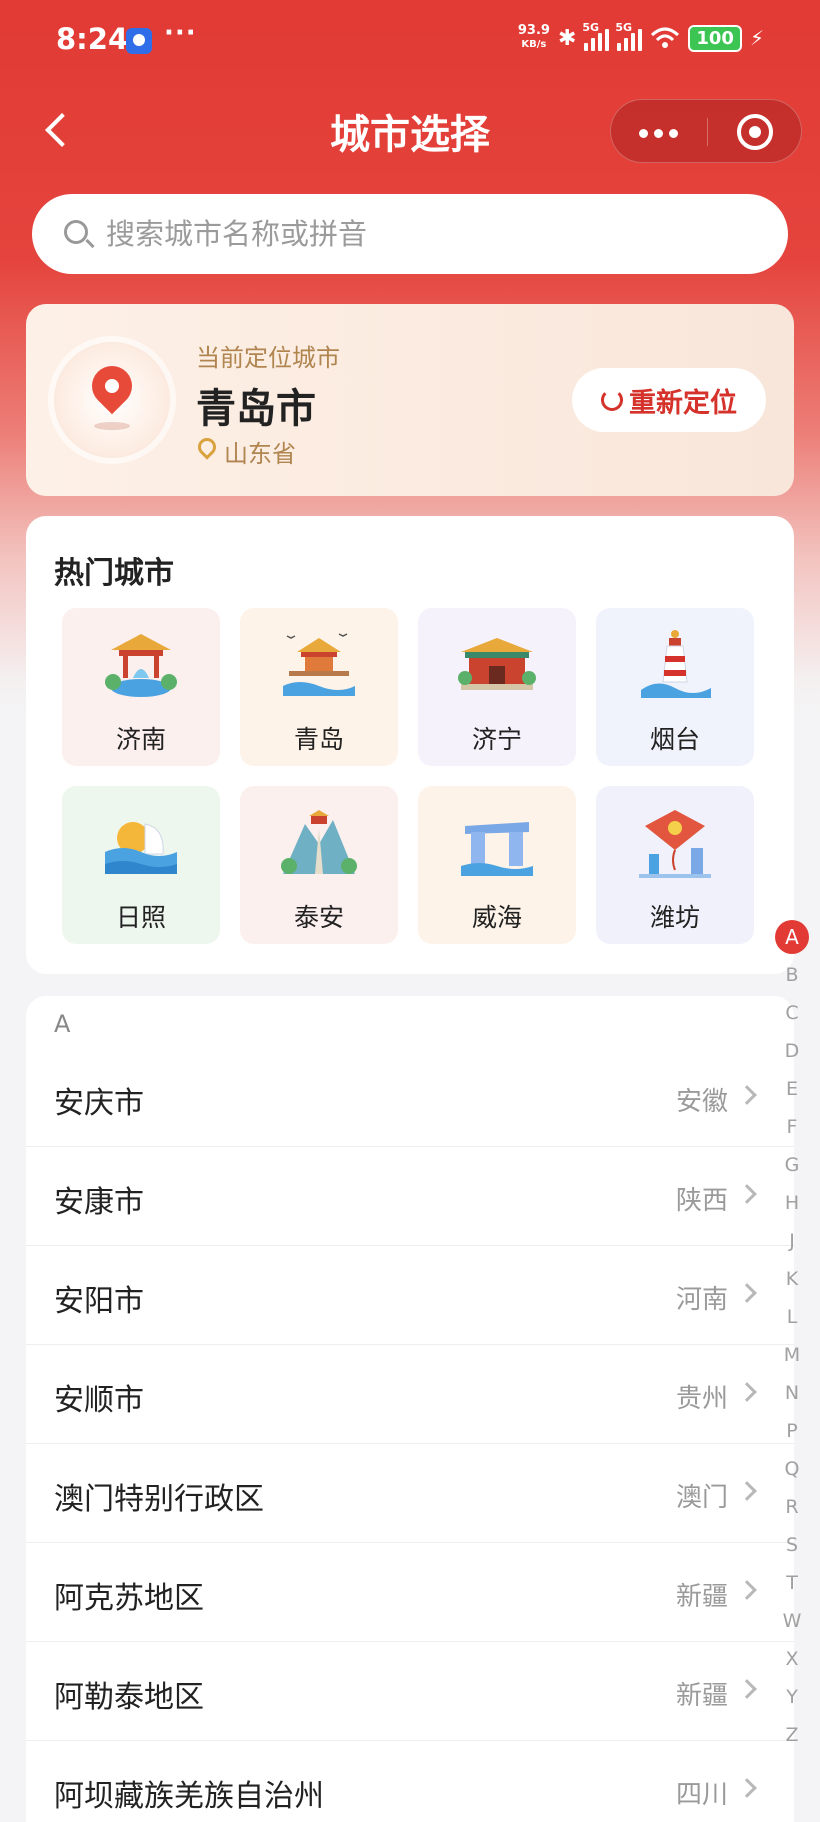 The image size is (820, 1822). I want to click on relocate-button: 重新定位, so click(669, 400).